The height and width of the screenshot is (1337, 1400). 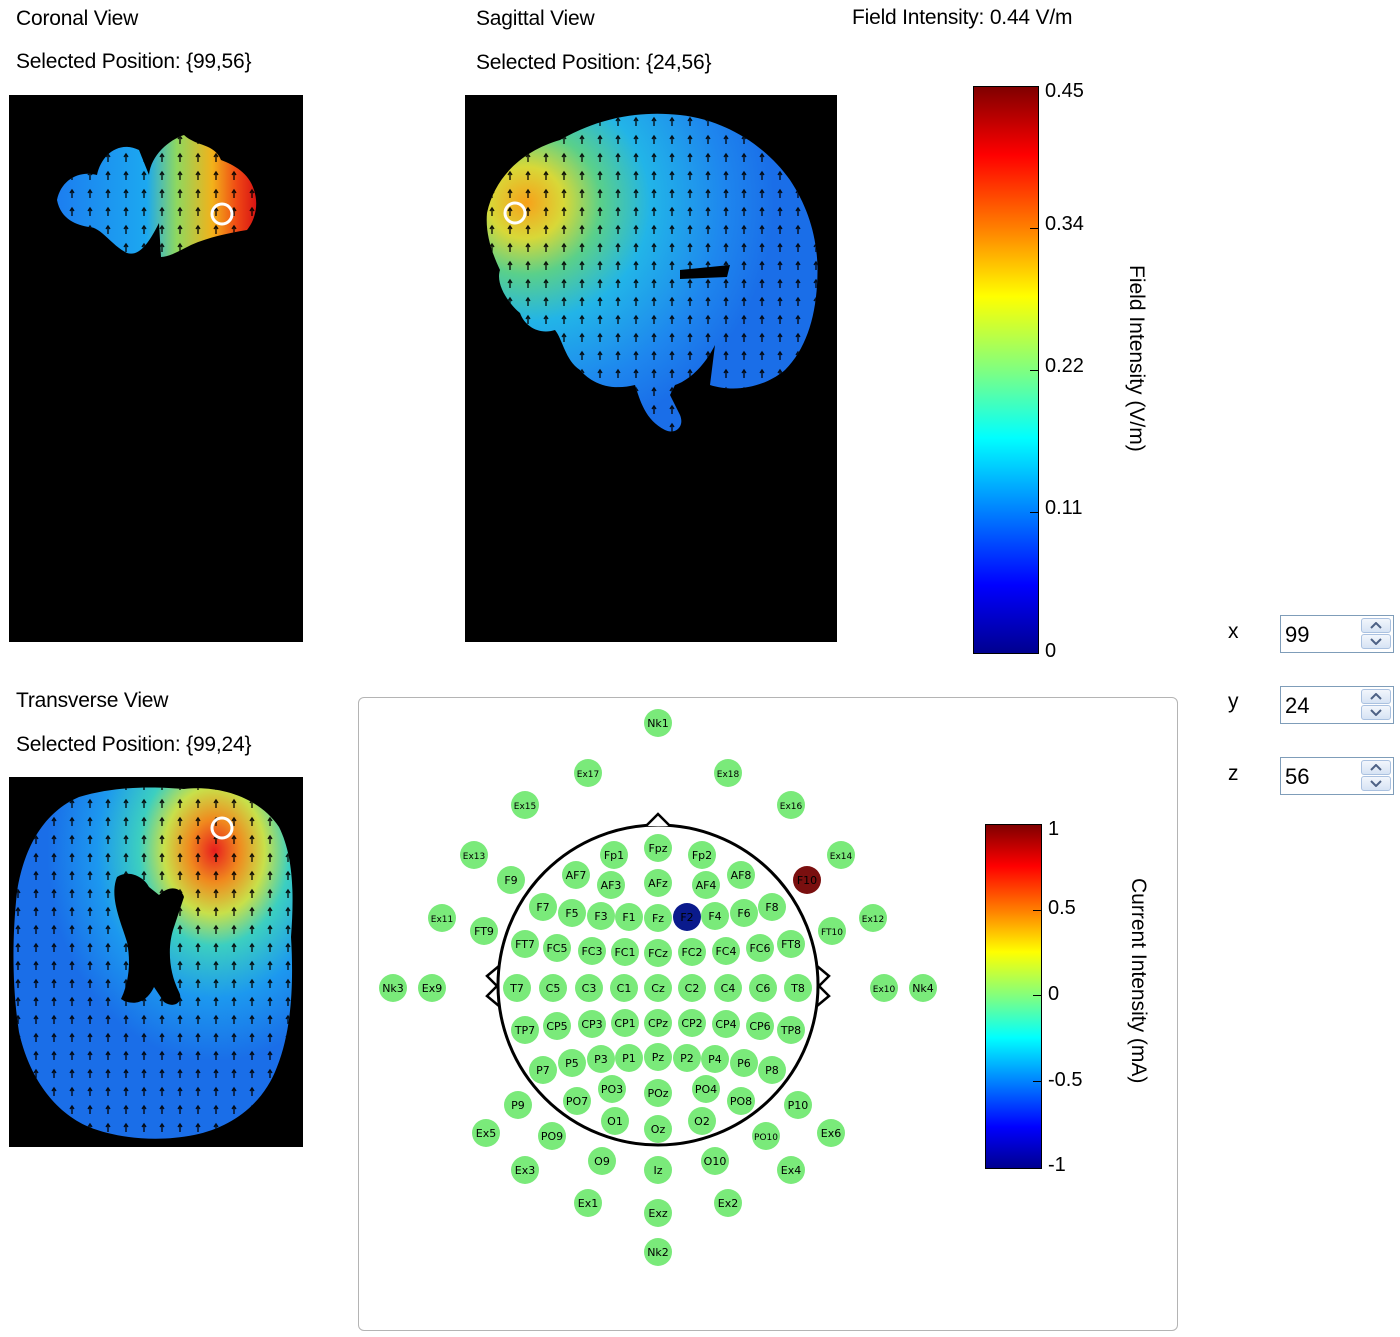 What do you see at coordinates (577, 1101) in the screenshot?
I see `electrode-po7: PO7` at bounding box center [577, 1101].